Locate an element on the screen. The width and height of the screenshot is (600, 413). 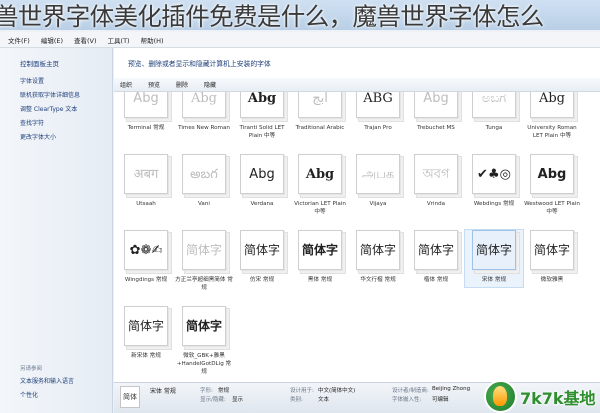
see-also-links: 文本服务和输入语言 个性化 is located at coordinates (47, 390).